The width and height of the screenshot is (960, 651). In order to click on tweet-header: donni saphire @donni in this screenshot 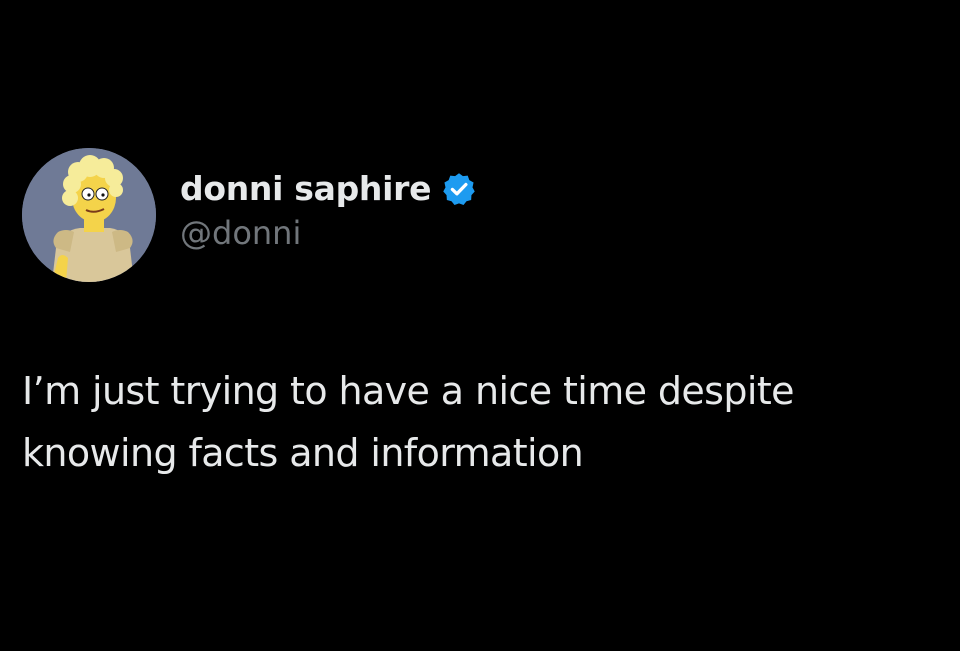, I will do `click(249, 215)`.